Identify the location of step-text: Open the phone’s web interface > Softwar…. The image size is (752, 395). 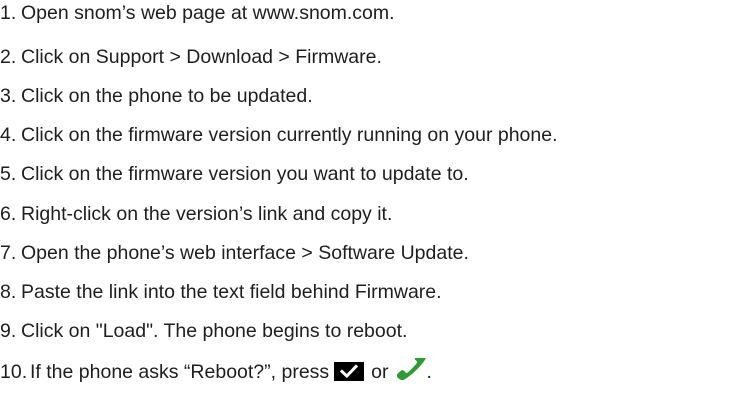
(245, 253).